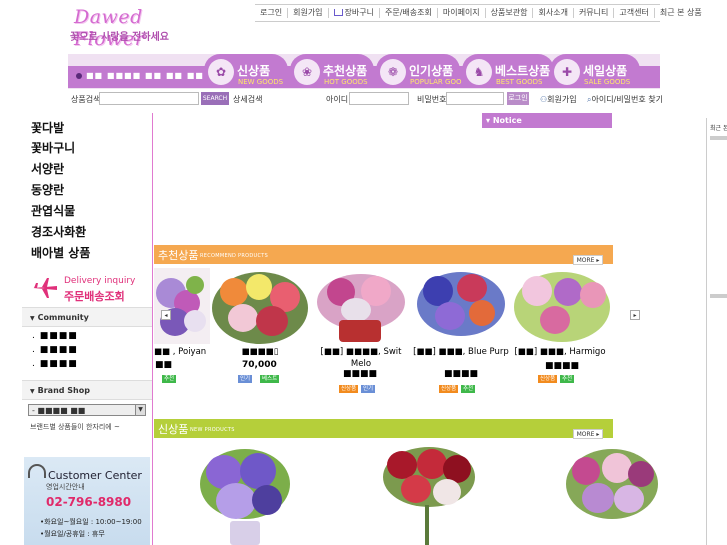 This screenshot has height=545, width=727. Describe the element at coordinates (518, 98) in the screenshot. I see `login-button: 로그인` at that location.